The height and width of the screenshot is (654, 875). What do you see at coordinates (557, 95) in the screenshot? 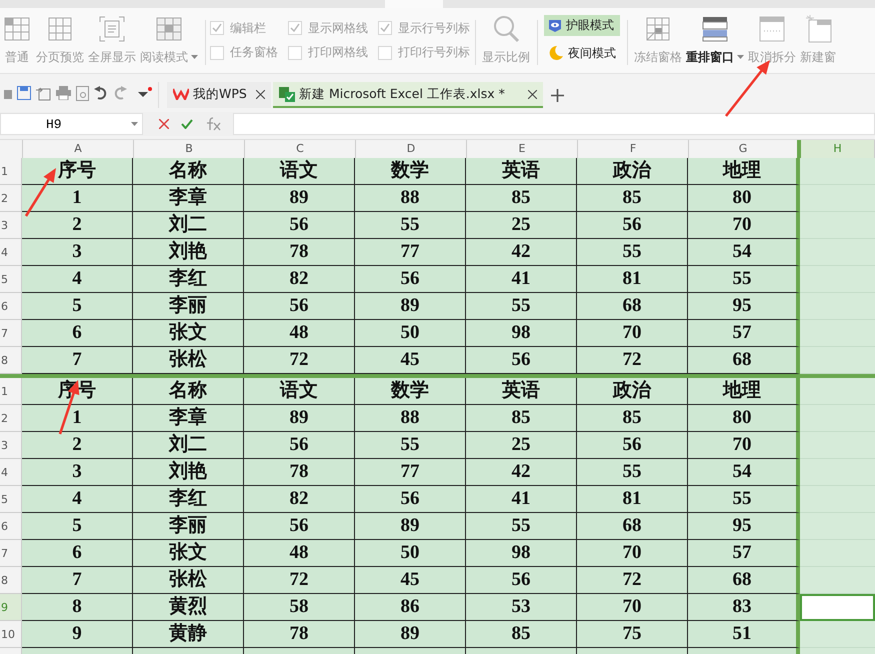
I see `add-tab-icon` at bounding box center [557, 95].